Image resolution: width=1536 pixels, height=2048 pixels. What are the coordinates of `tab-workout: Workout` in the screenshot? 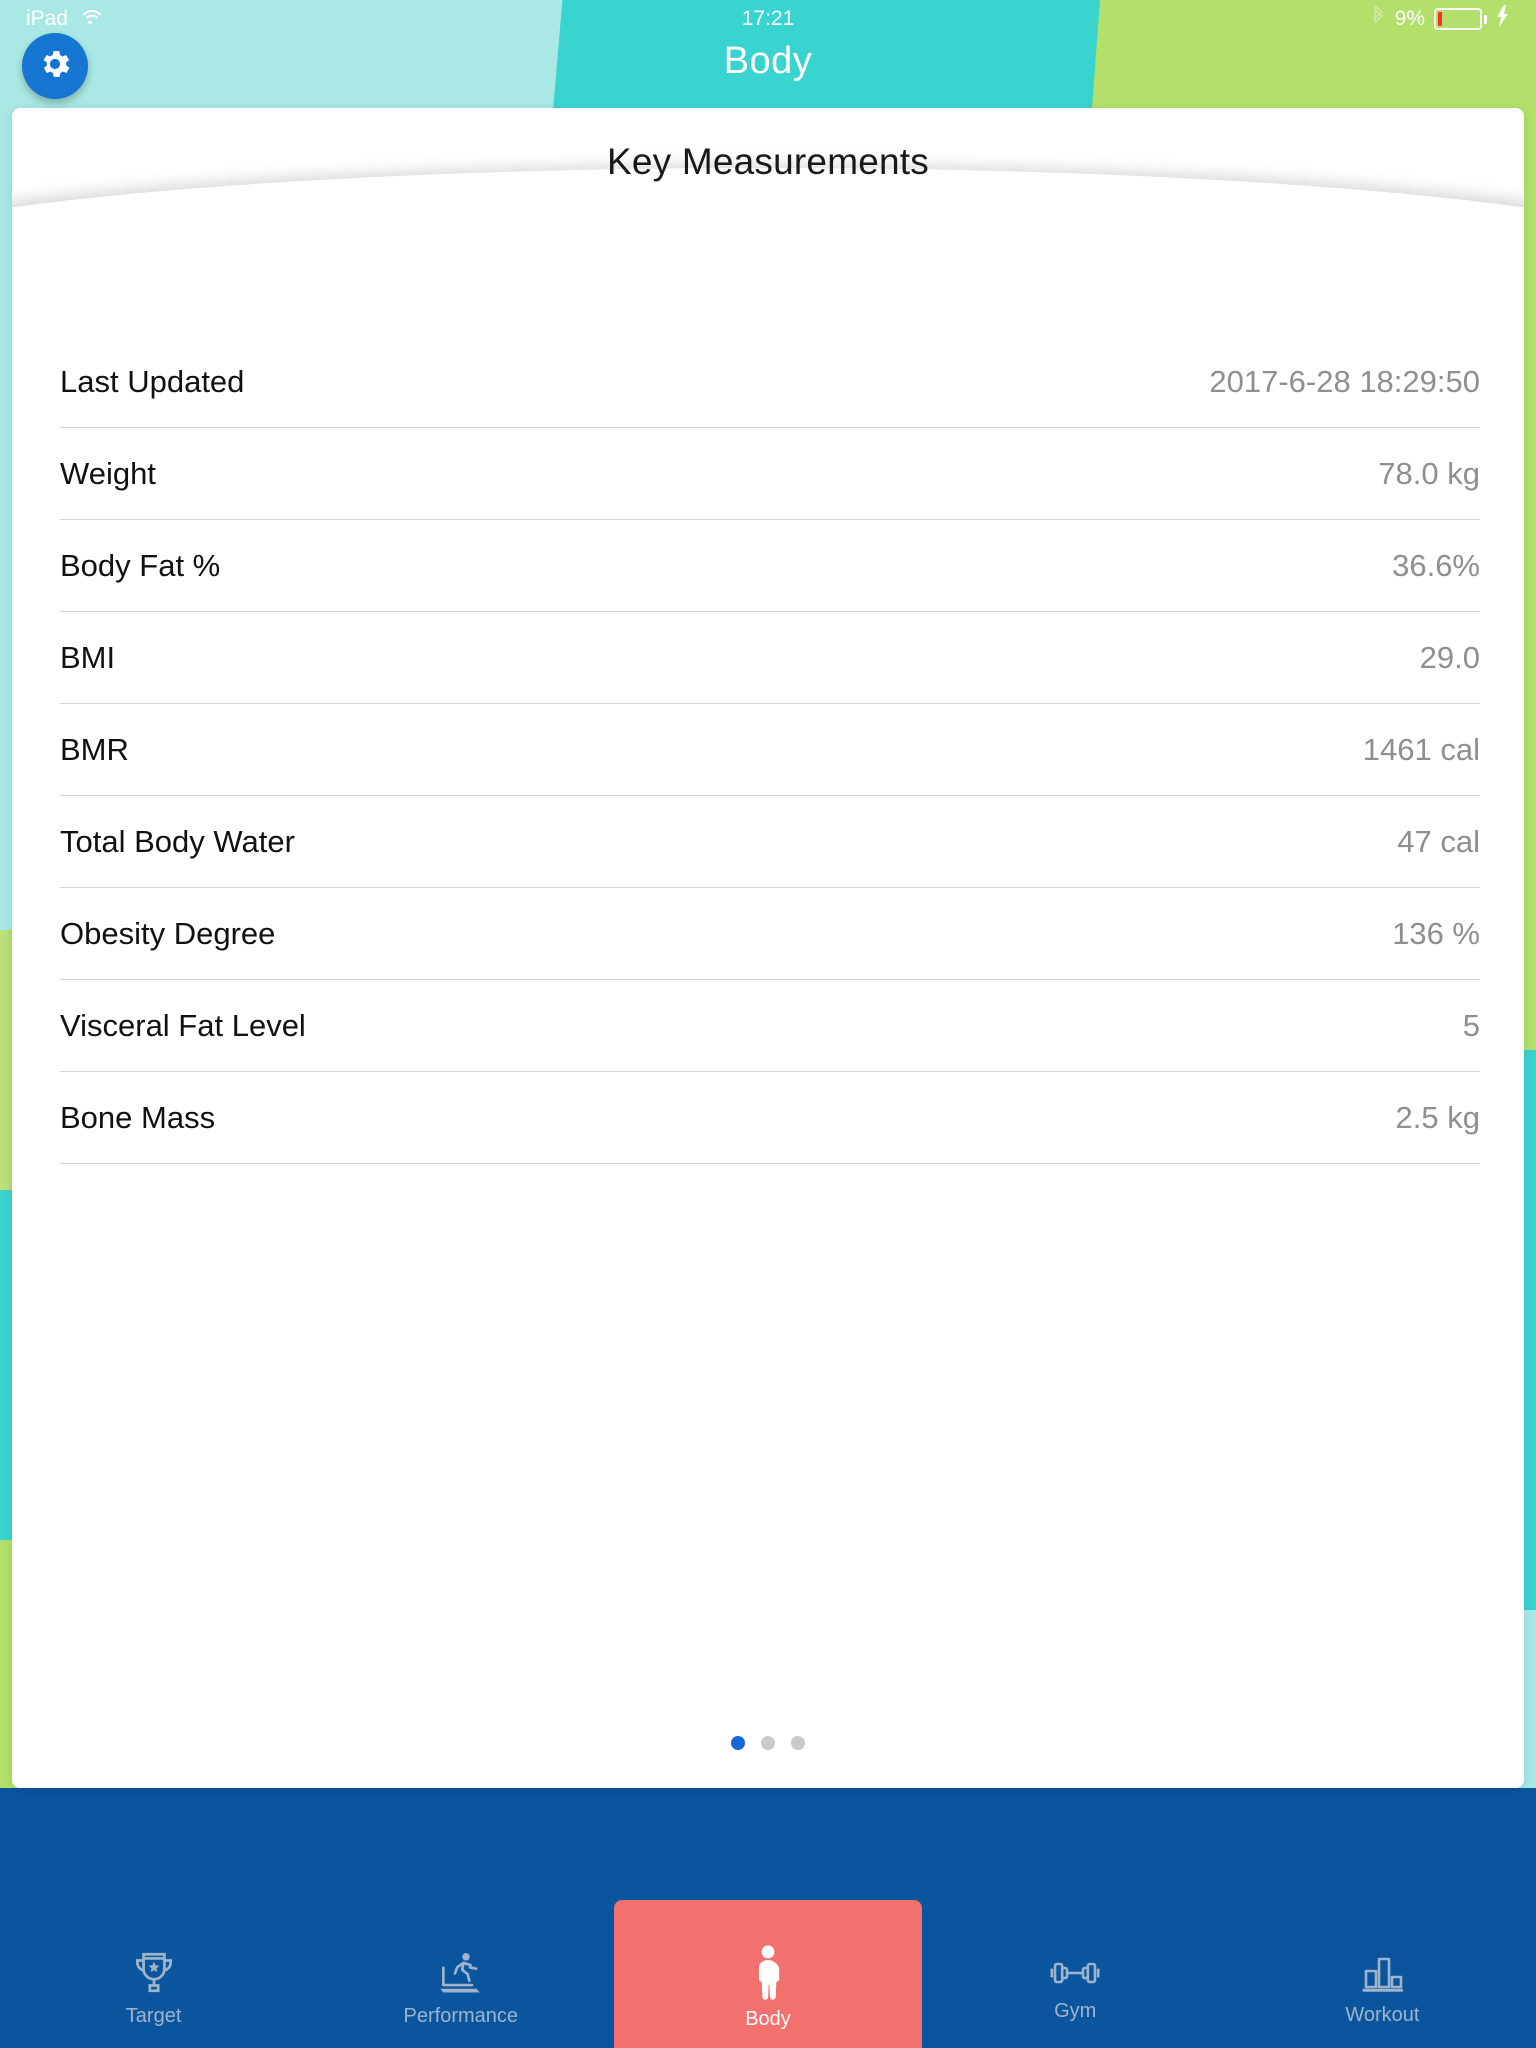 It's located at (1382, 1988).